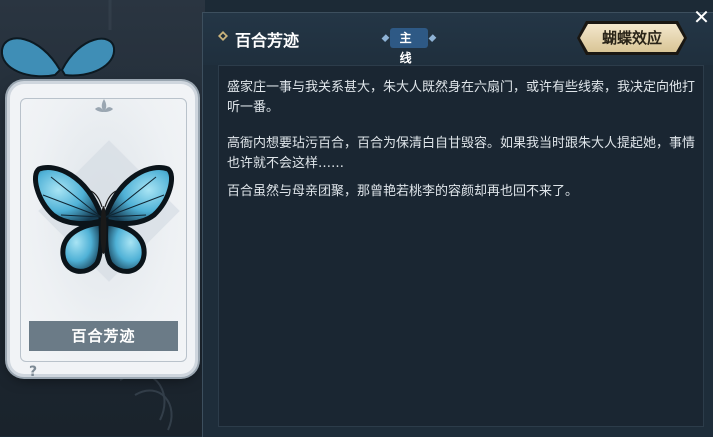 The height and width of the screenshot is (437, 713). I want to click on panel-title: 百合芳迹, so click(267, 40).